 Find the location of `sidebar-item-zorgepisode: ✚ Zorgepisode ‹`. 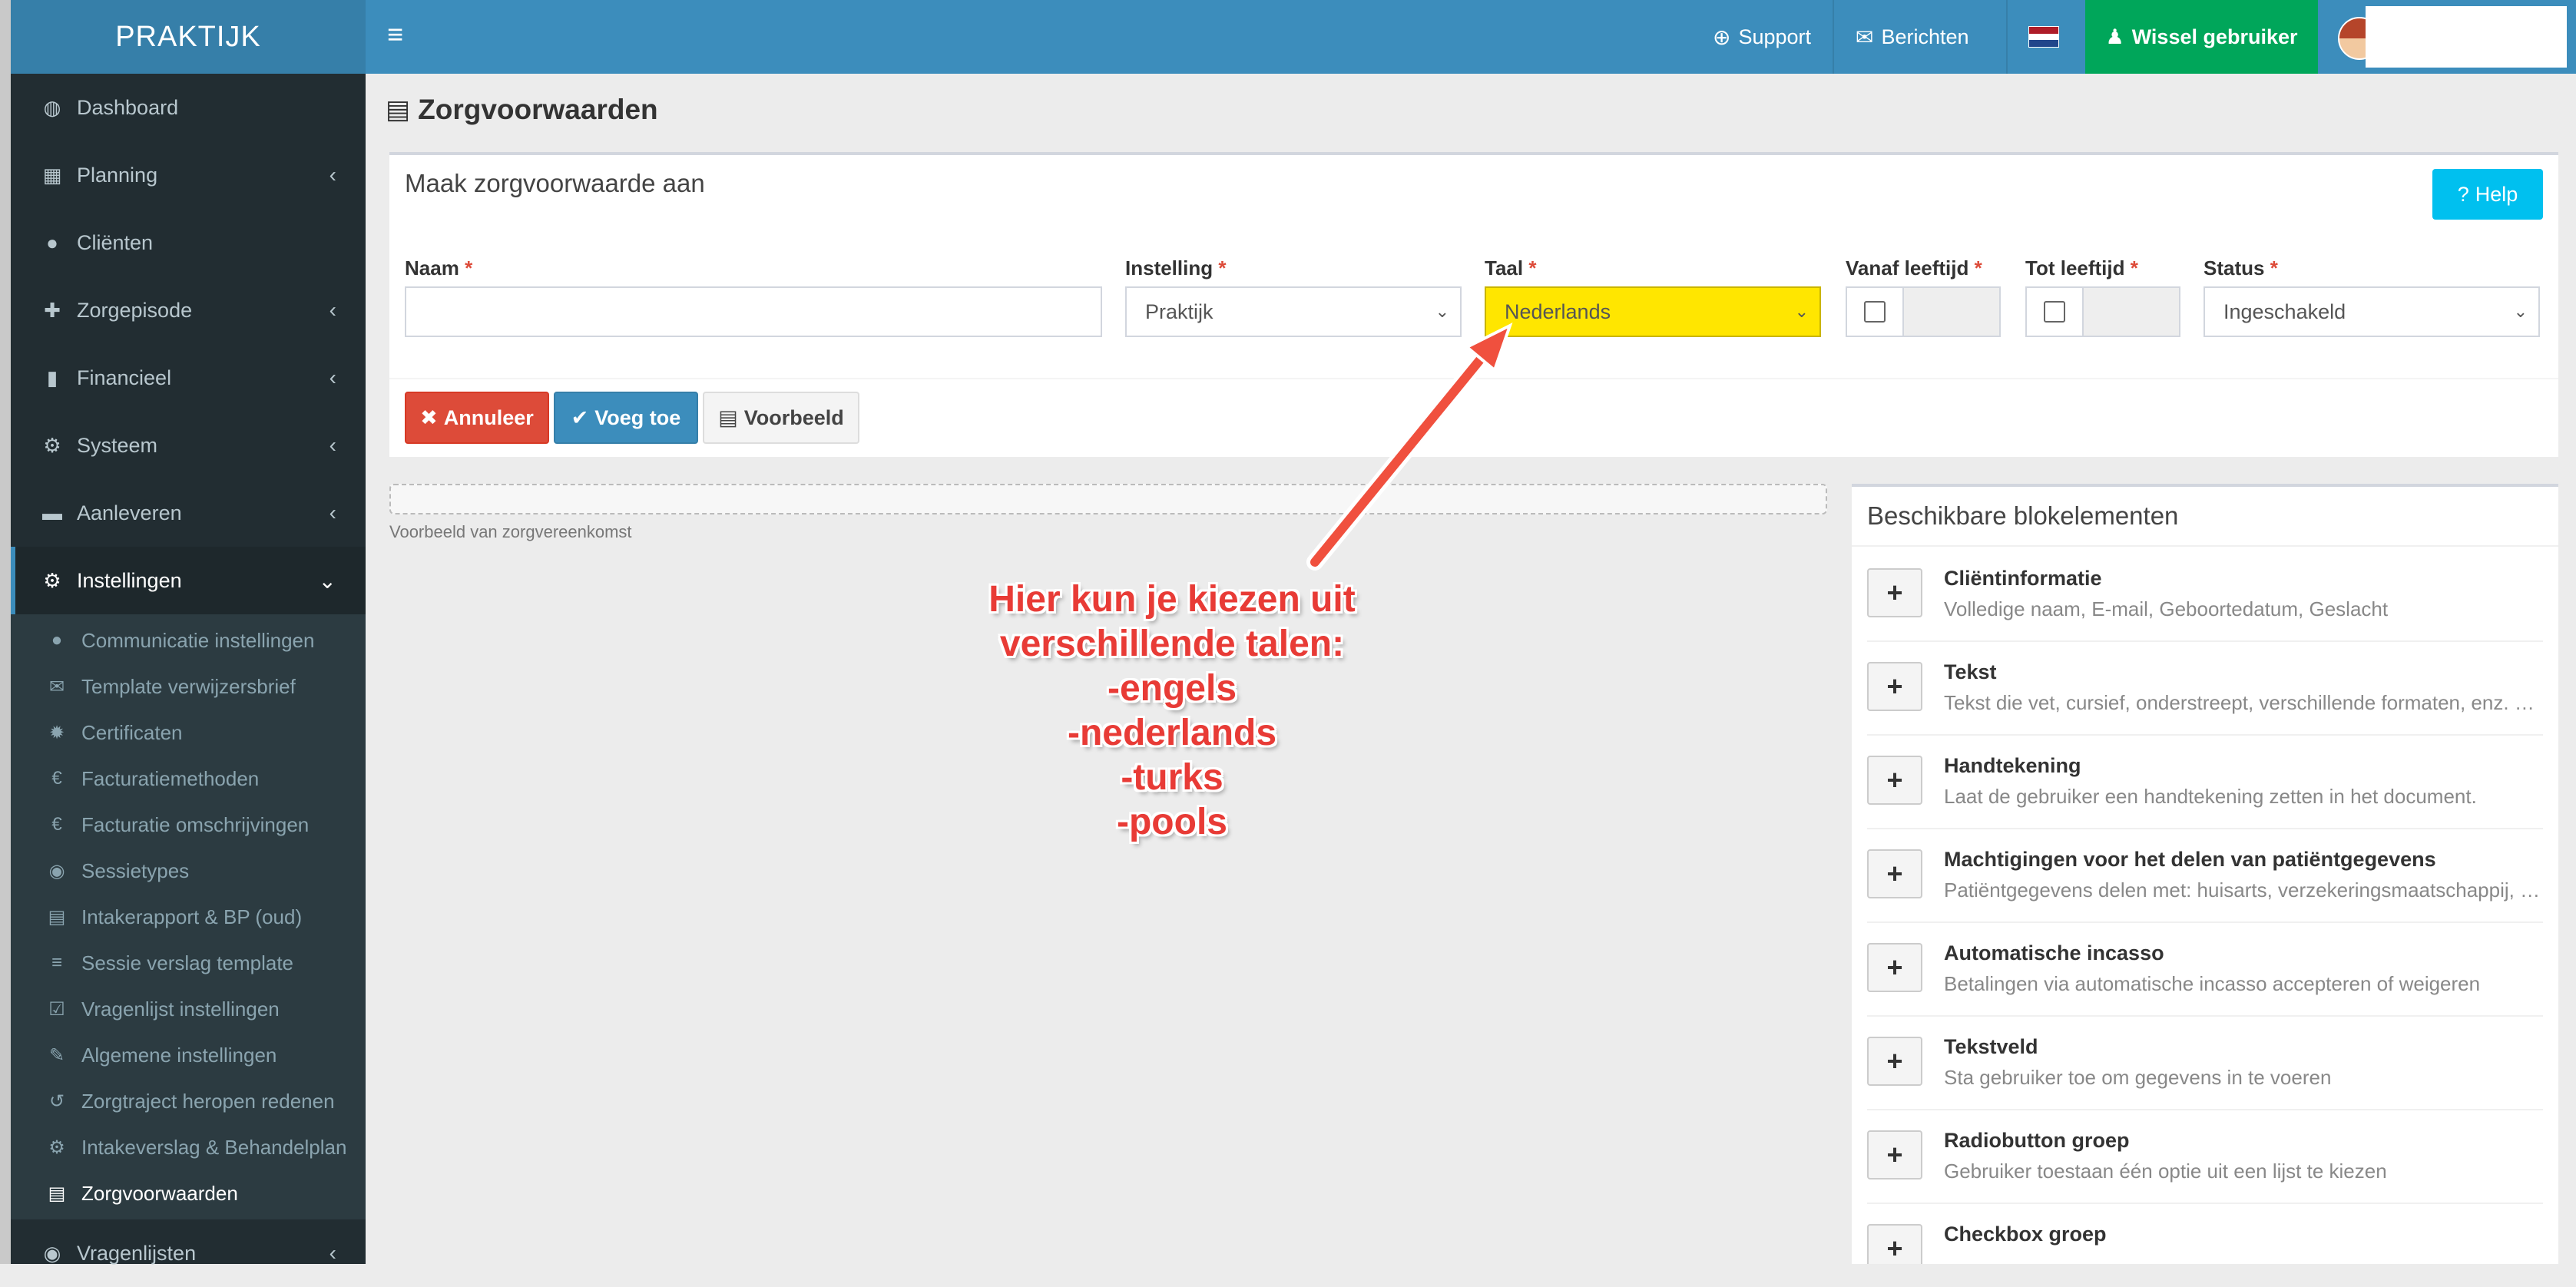

sidebar-item-zorgepisode: ✚ Zorgepisode ‹ is located at coordinates (188, 310).